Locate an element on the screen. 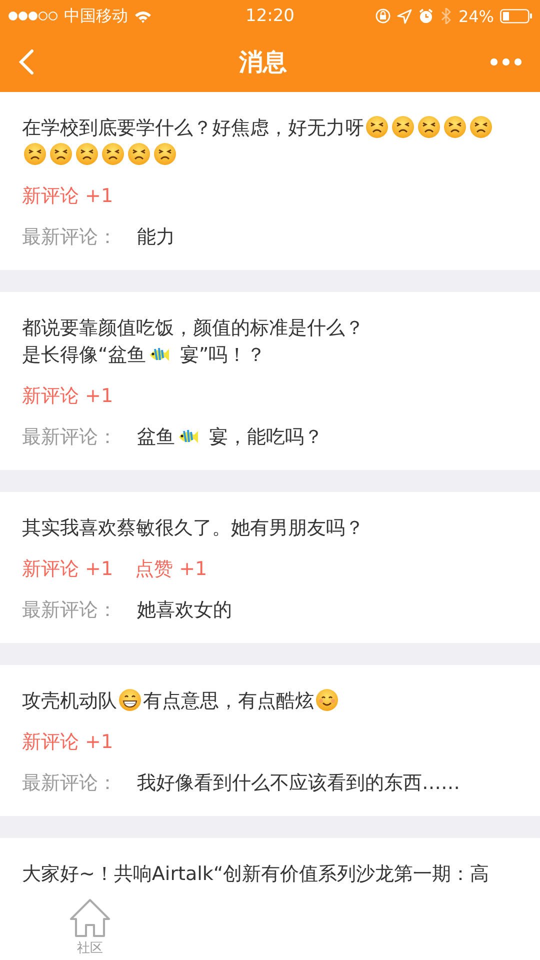 The width and height of the screenshot is (540, 960). alarm-icon is located at coordinates (426, 16).